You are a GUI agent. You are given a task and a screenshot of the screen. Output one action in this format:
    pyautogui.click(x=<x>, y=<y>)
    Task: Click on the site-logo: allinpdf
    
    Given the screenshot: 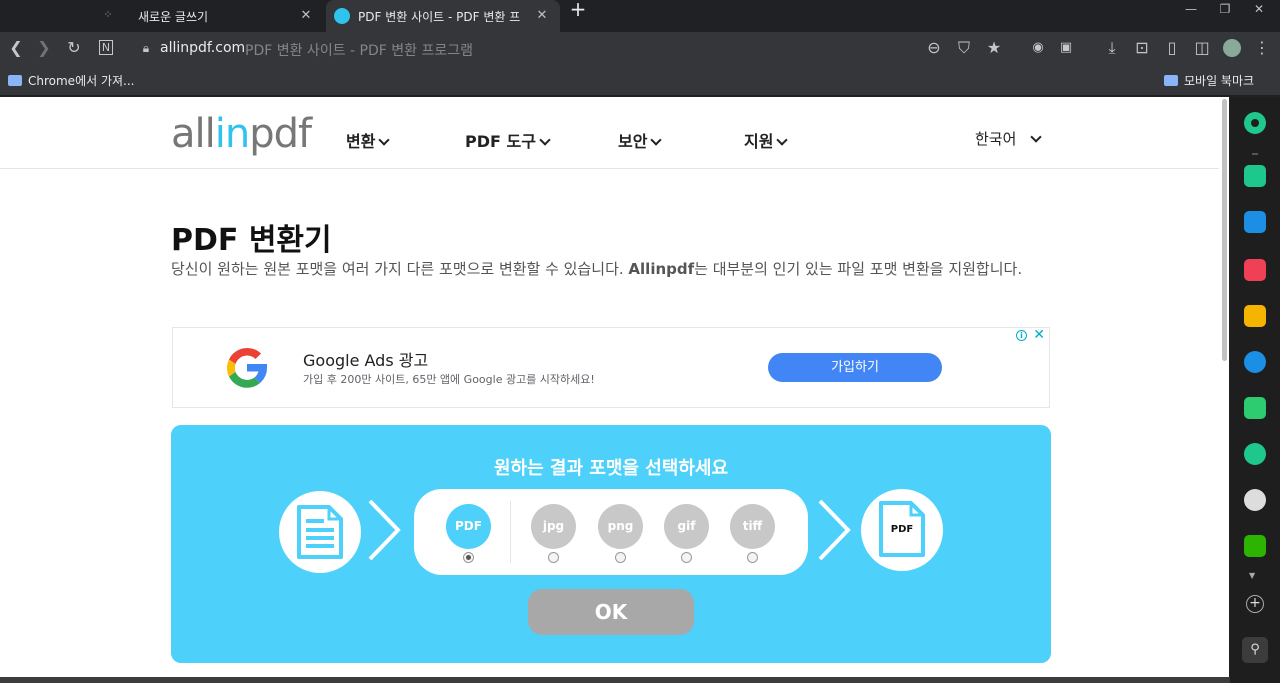 What is the action you would take?
    pyautogui.click(x=241, y=134)
    